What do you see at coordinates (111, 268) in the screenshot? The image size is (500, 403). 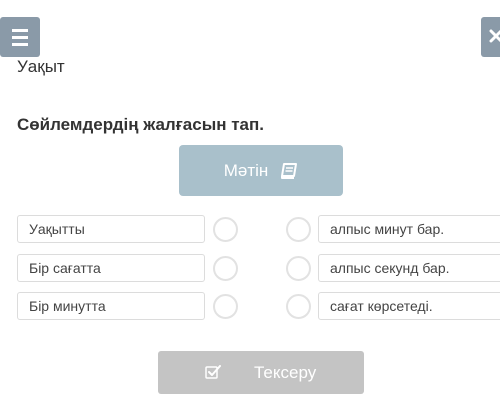 I see `left-item-2: Бір сағатта` at bounding box center [111, 268].